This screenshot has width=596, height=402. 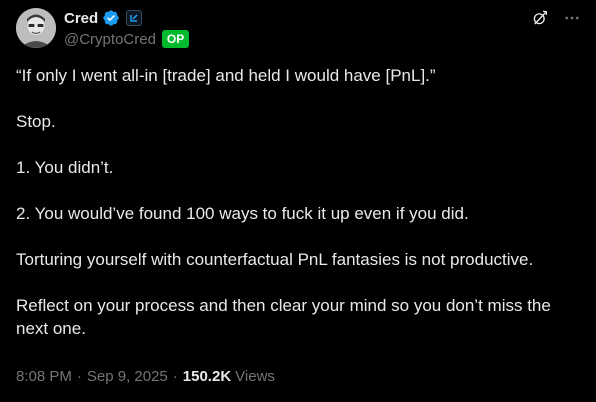 I want to click on author-handle: @CryptoCred, so click(x=110, y=39).